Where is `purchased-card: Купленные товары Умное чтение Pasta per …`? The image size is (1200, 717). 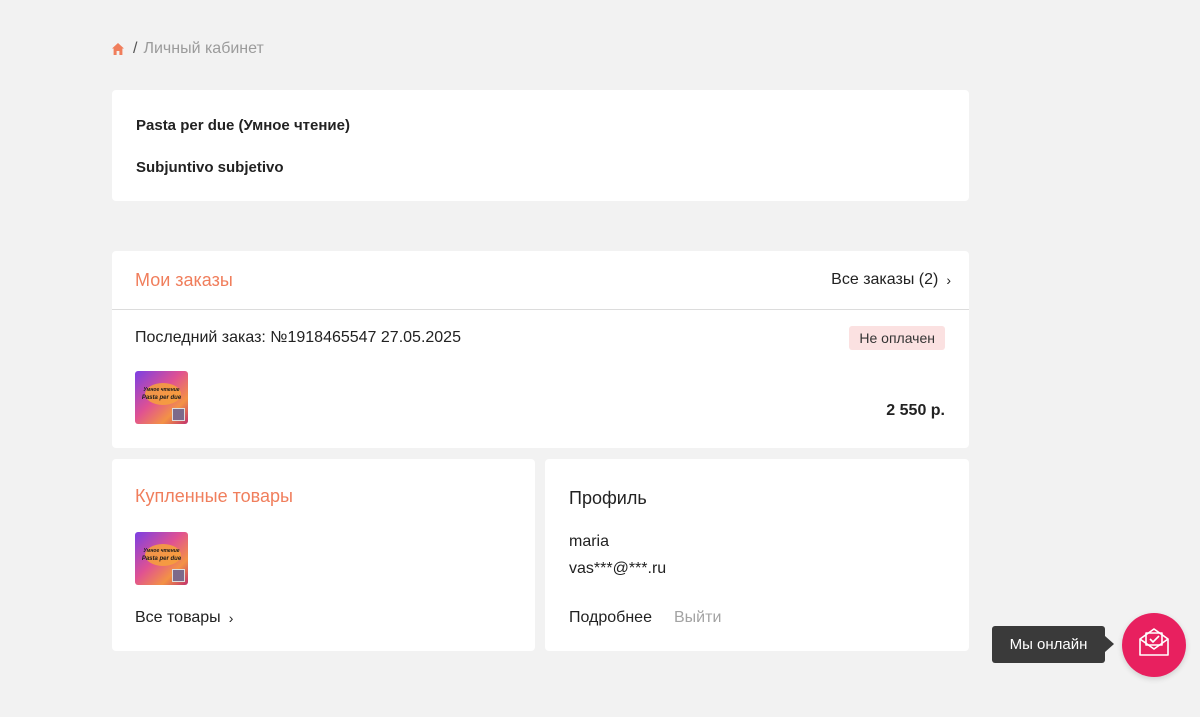
purchased-card: Купленные товары Умное чтение Pasta per … is located at coordinates (323, 555).